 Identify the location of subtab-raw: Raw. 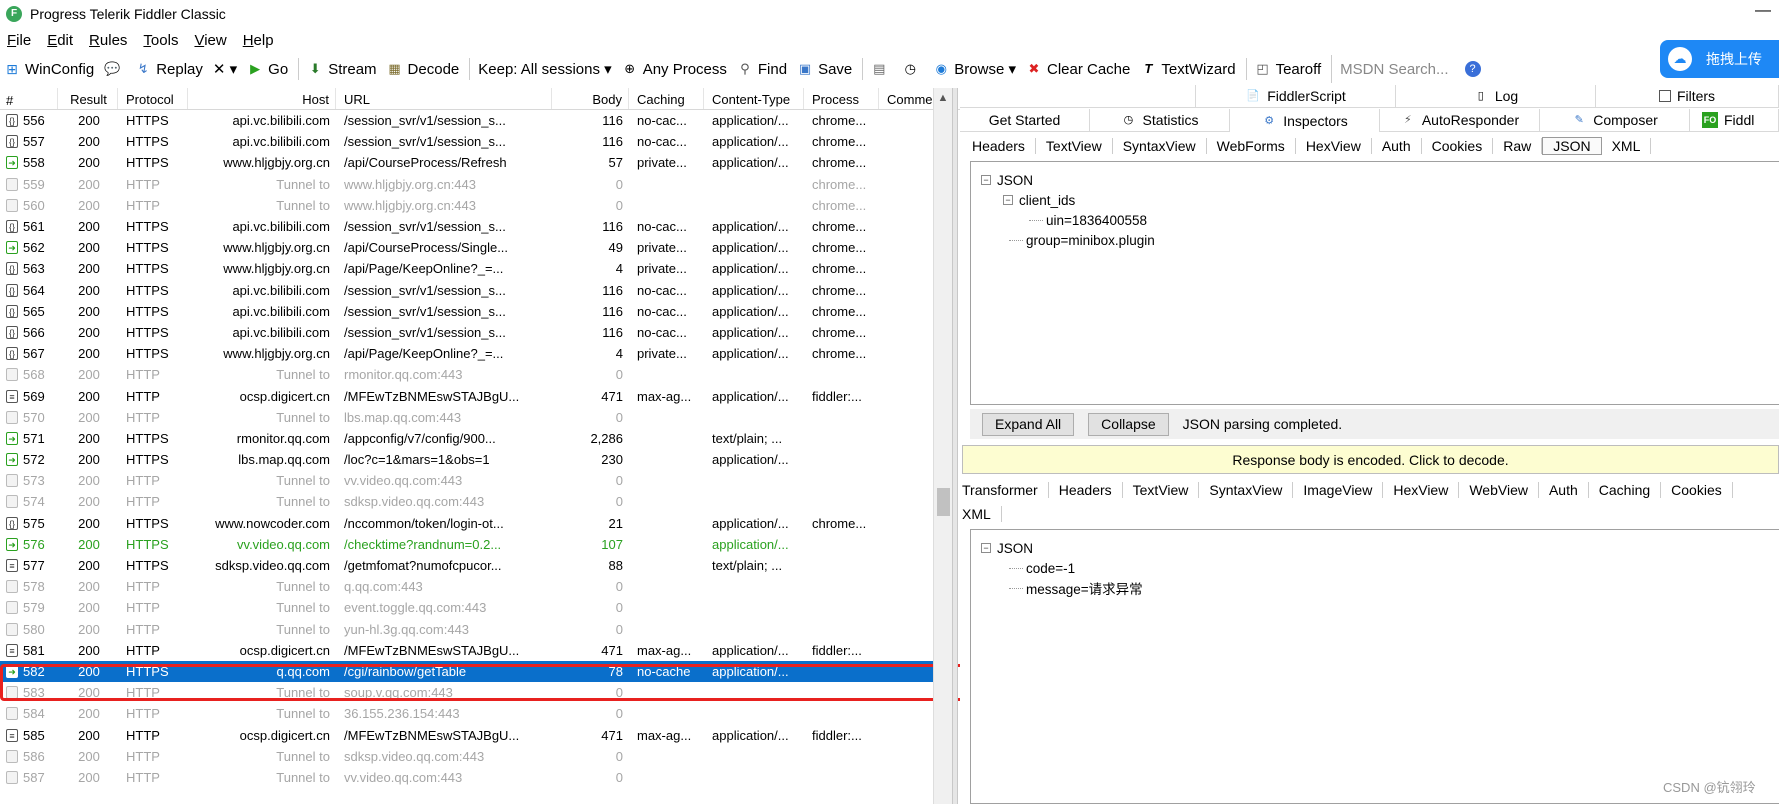
(1518, 146).